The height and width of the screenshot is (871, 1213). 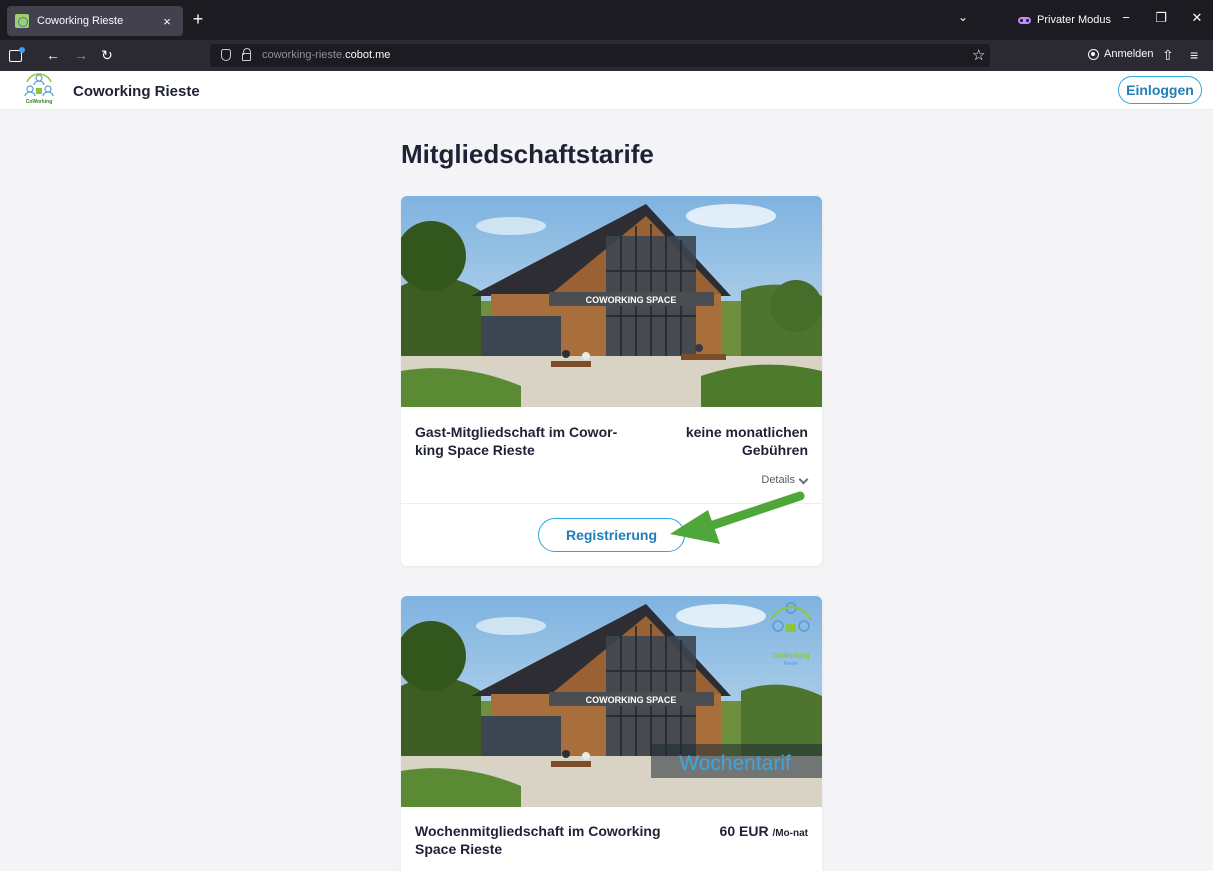 I want to click on coworking-rieste-logo: CoWorking, so click(x=39, y=90).